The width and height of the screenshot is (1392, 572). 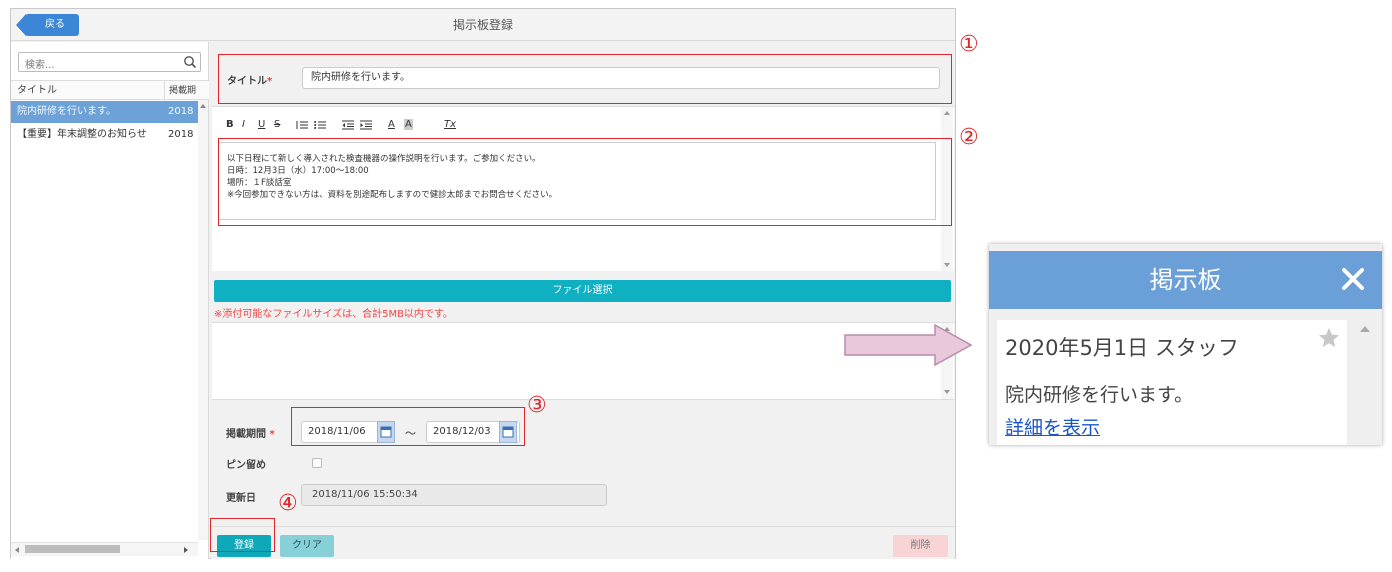 I want to click on file-size-note: ※添付可能なファイルサイズは、合計5MB以内です。, so click(x=333, y=314).